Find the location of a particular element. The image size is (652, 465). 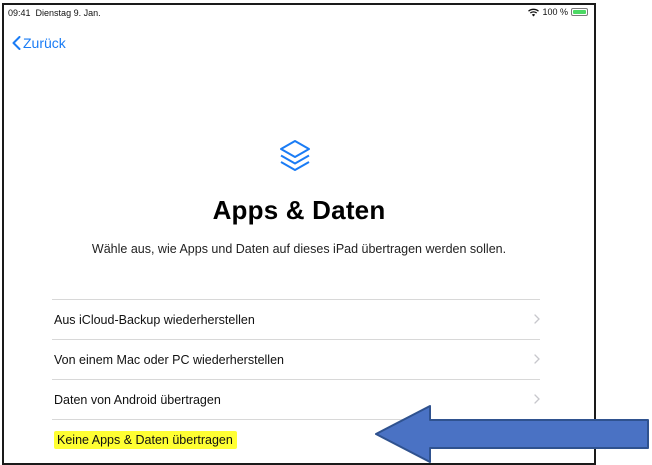

option-label-highlighted: Keine Apps & Daten übertragen is located at coordinates (145, 439).